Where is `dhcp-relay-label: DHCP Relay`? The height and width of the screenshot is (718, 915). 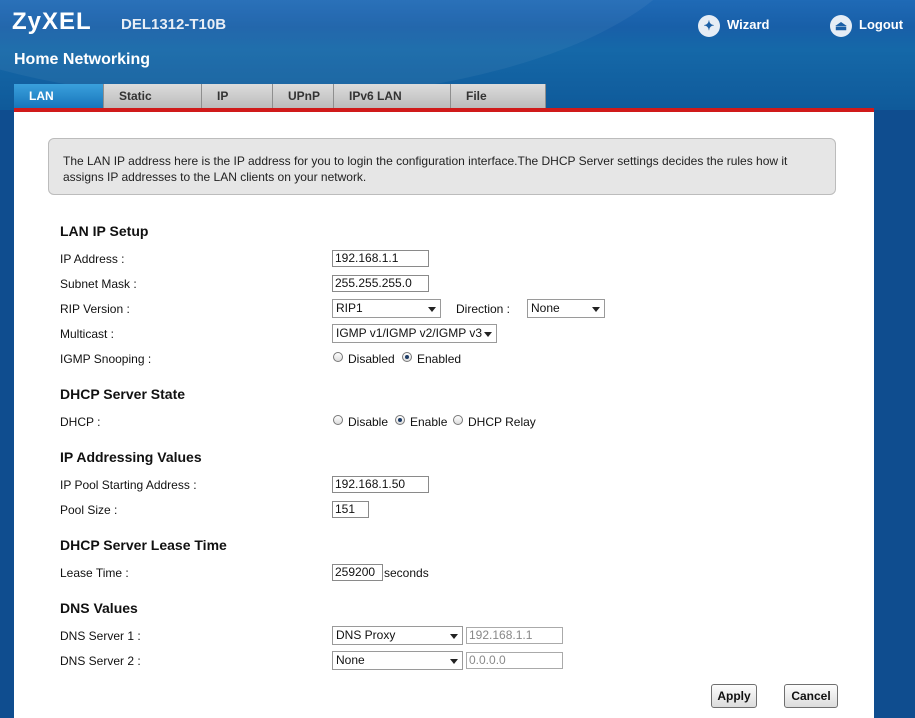 dhcp-relay-label: DHCP Relay is located at coordinates (502, 422).